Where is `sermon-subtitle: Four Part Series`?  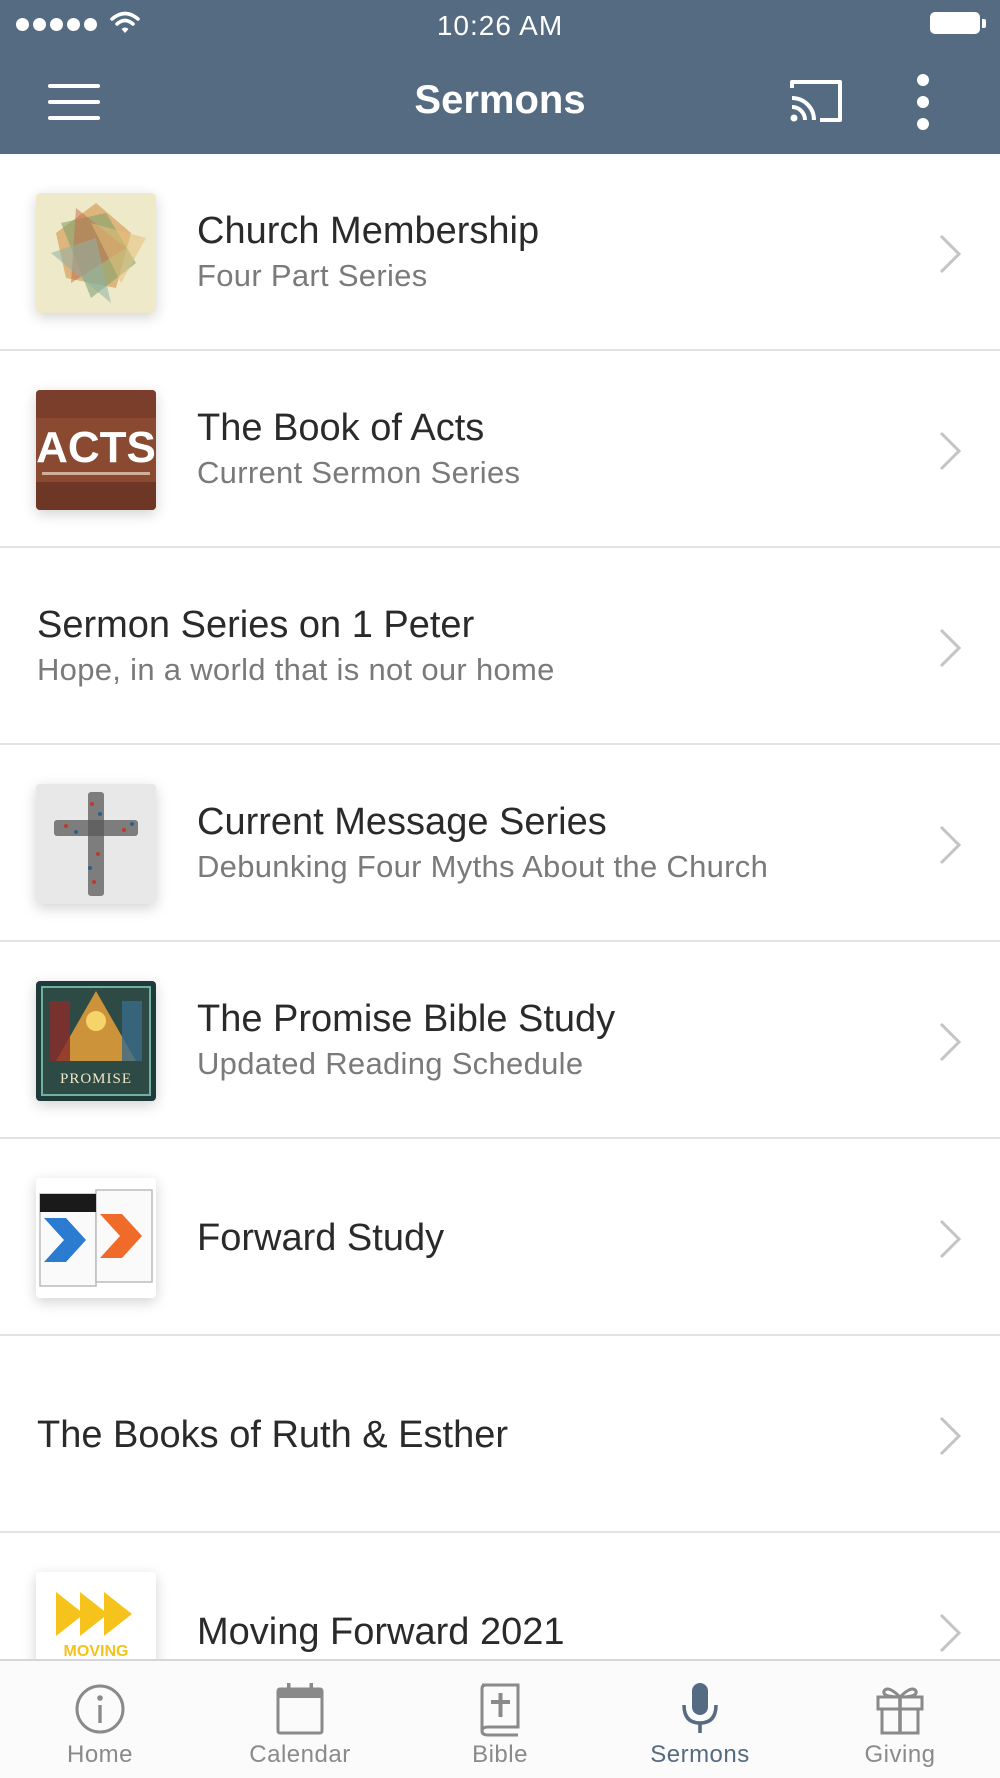 sermon-subtitle: Four Part Series is located at coordinates (312, 275).